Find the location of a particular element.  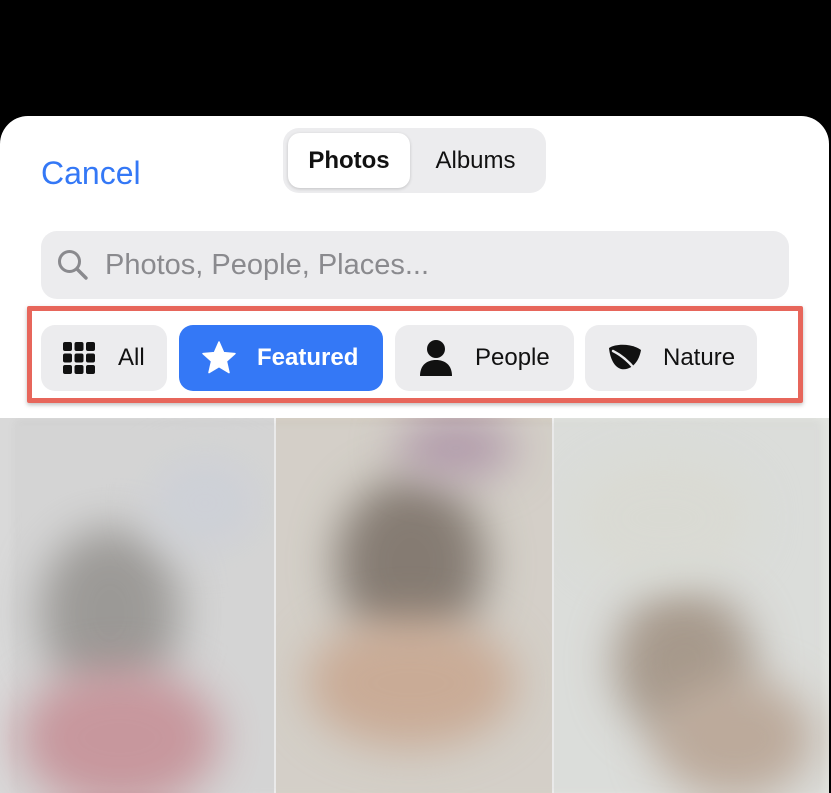

filter-chip-people: People is located at coordinates (484, 358).